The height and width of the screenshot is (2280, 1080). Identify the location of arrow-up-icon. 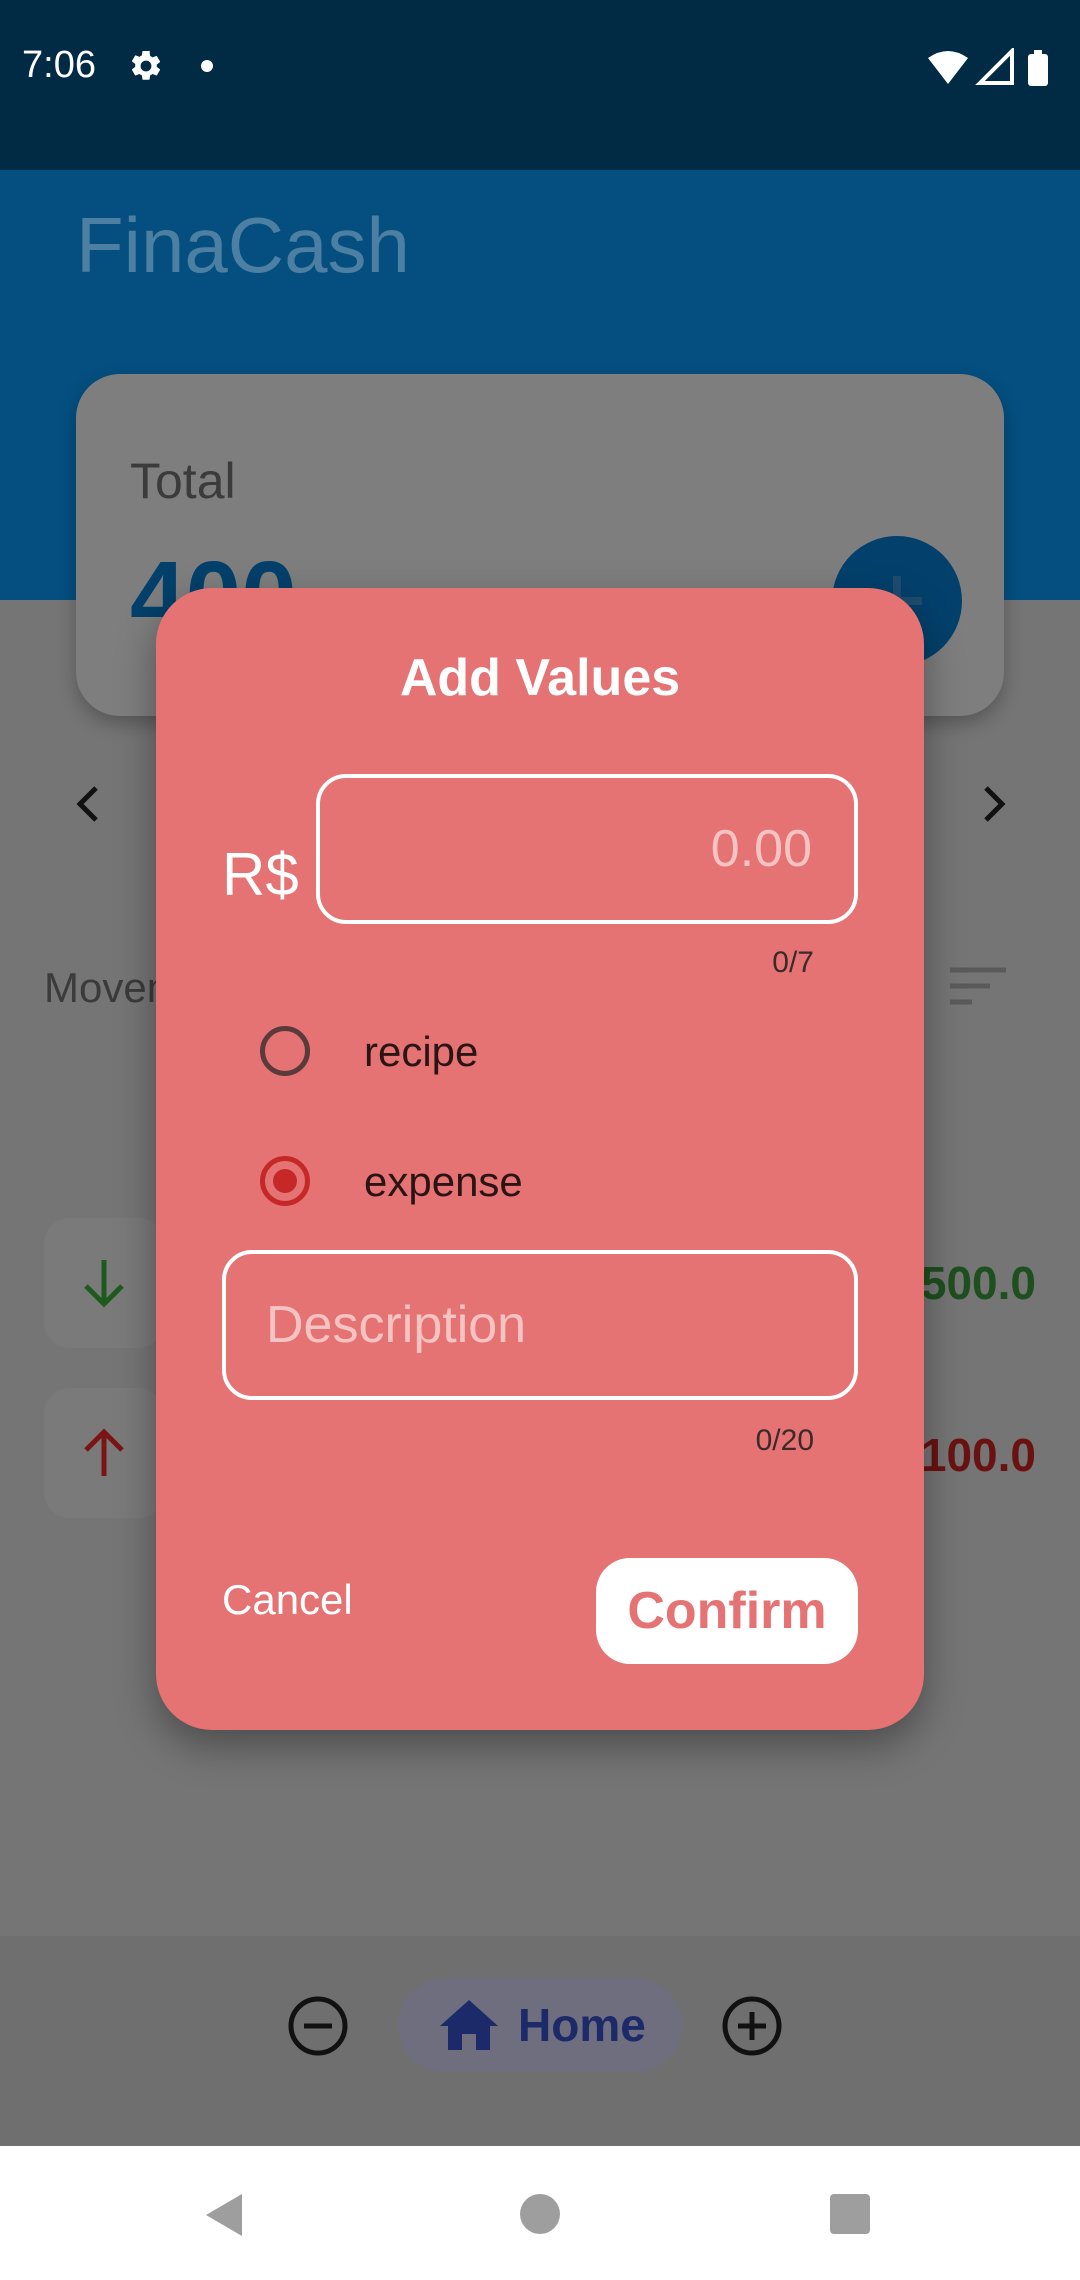
(104, 1452).